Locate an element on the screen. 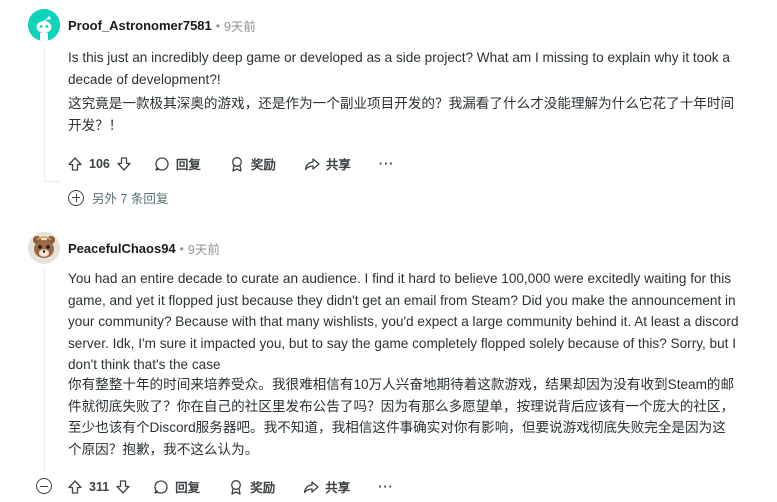  more-replies-button: 另外 7 条回复 is located at coordinates (118, 197).